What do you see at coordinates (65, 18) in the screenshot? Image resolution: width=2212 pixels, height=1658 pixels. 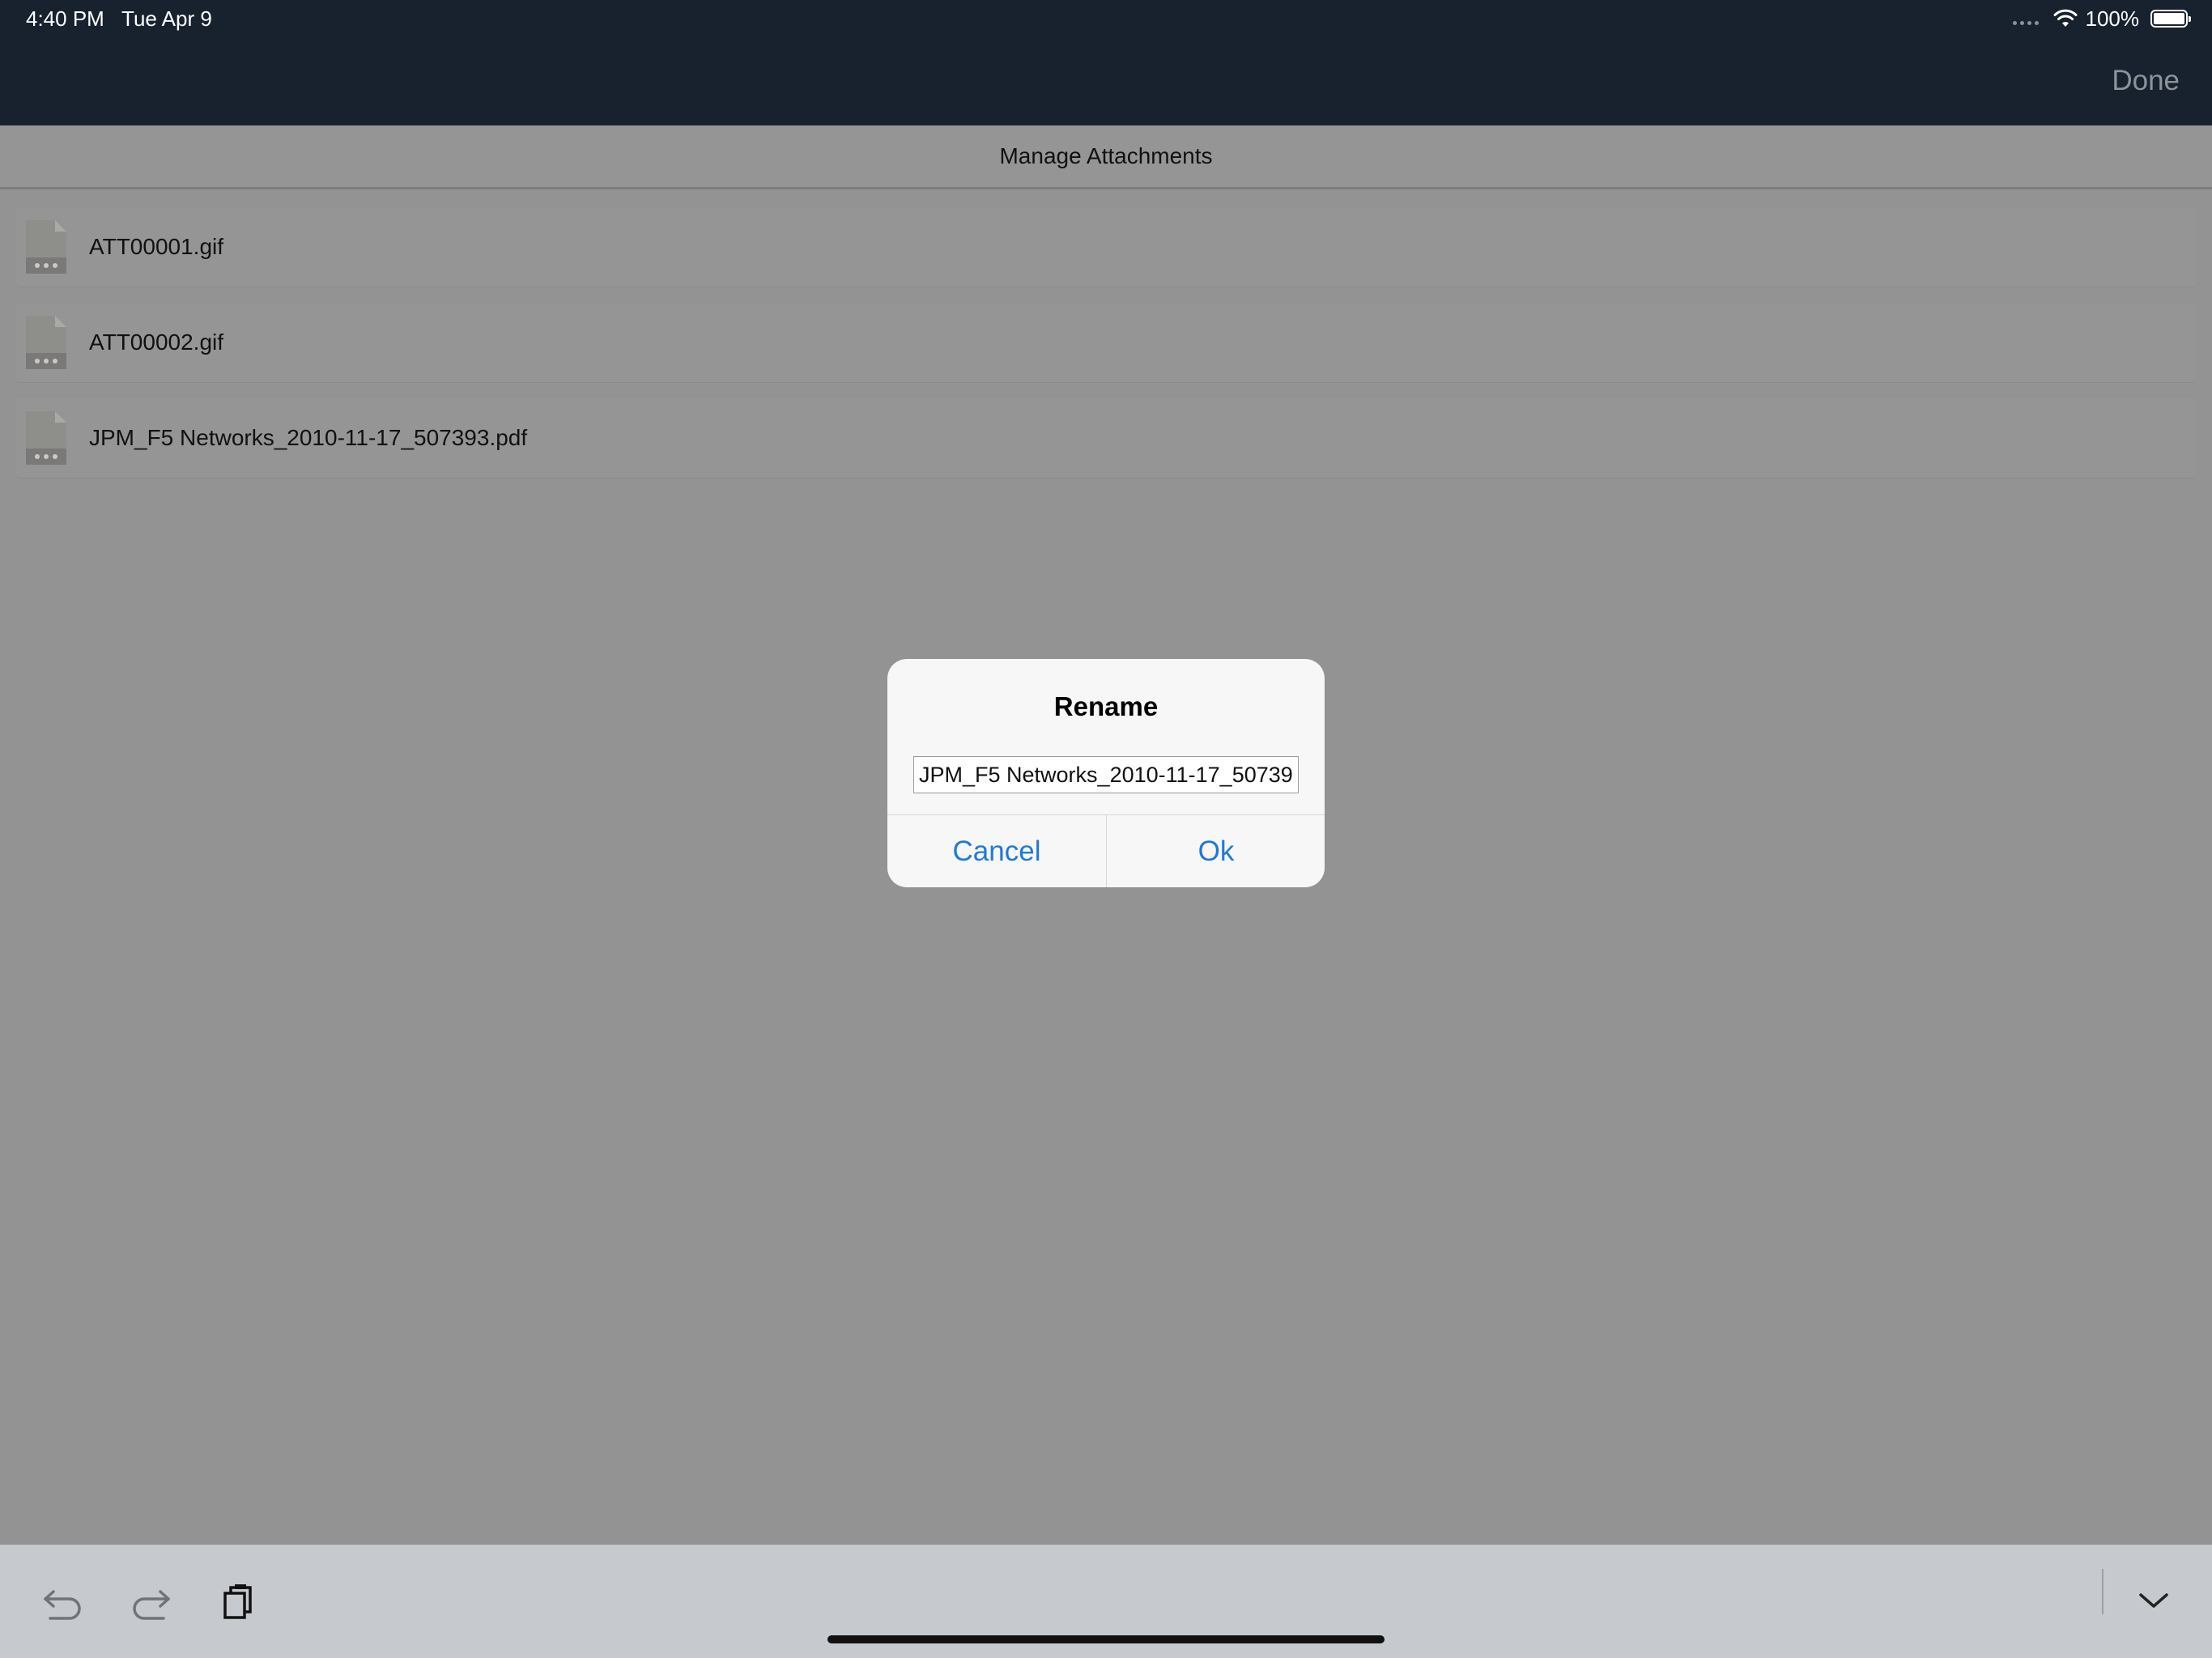 I see `status-time: 4:40 PM` at bounding box center [65, 18].